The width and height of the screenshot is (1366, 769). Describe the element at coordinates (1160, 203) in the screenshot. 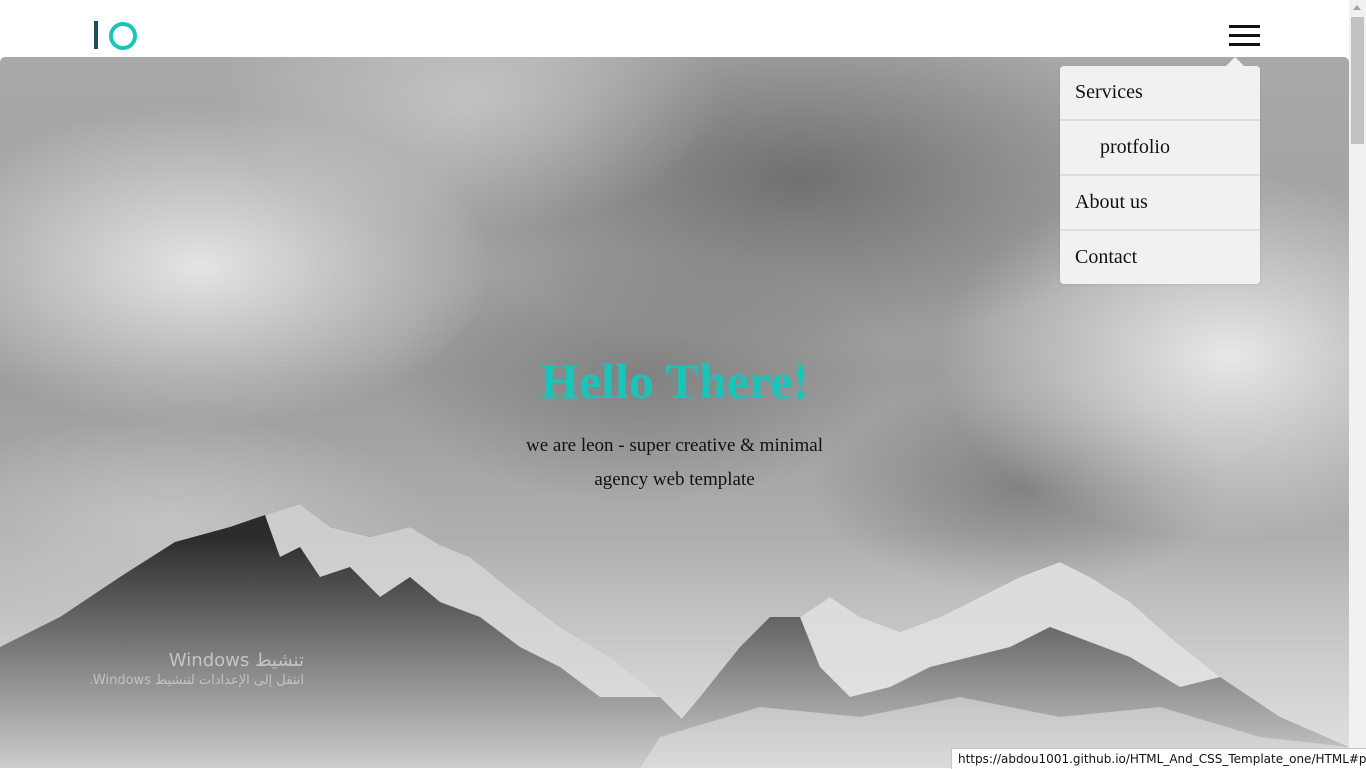

I see `menu-item-about: About us` at that location.